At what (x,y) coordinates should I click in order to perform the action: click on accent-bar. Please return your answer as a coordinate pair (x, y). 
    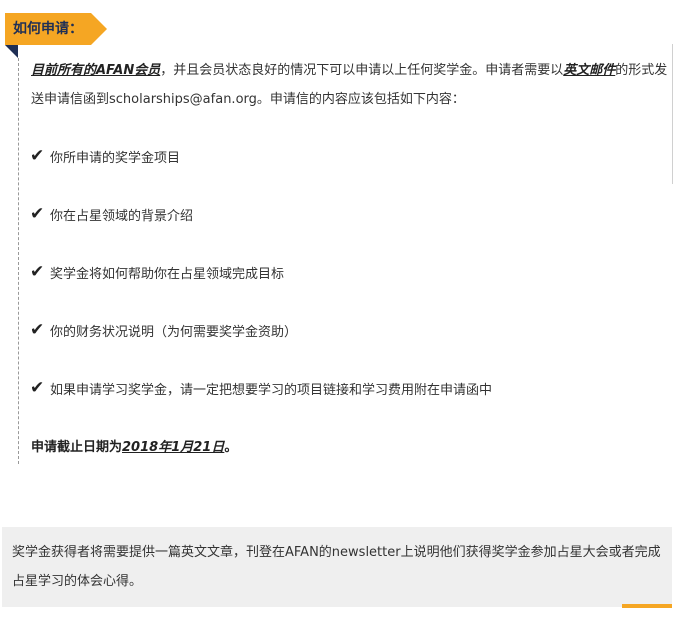
    Looking at the image, I should click on (647, 606).